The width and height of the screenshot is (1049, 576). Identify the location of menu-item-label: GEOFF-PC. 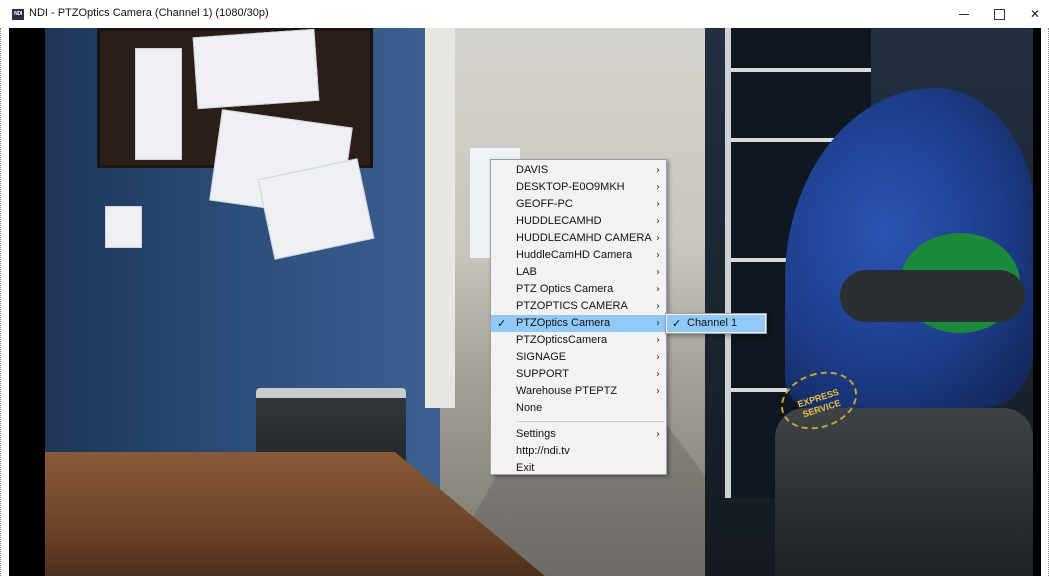
(544, 204).